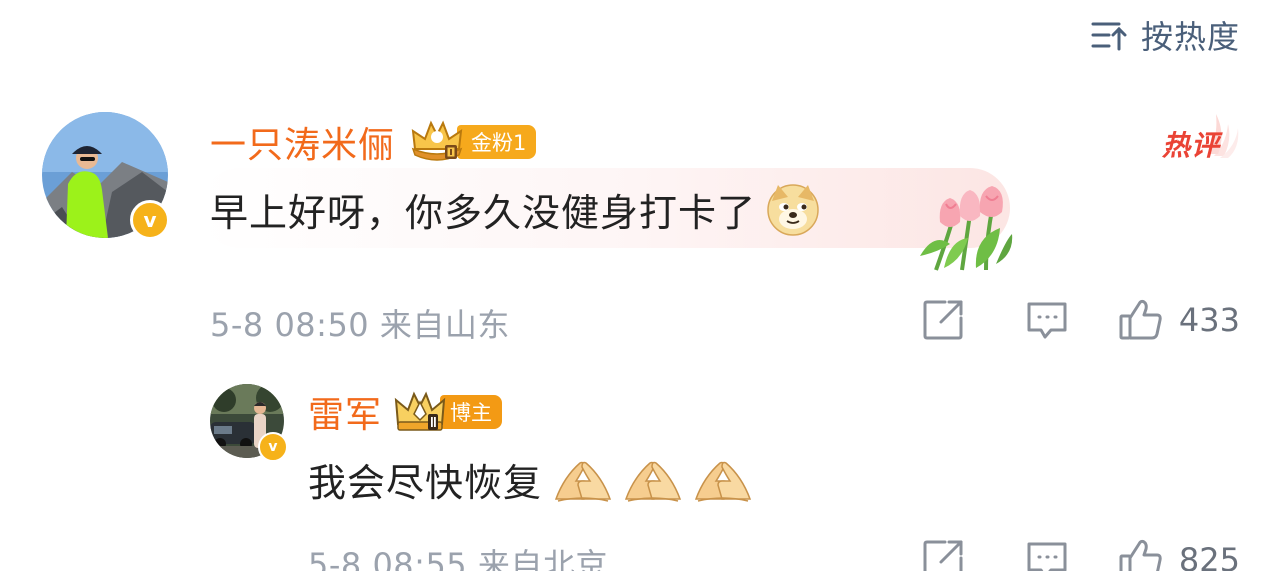 This screenshot has height=571, width=1284. I want to click on replier-header: 雷军 博主, so click(405, 412).